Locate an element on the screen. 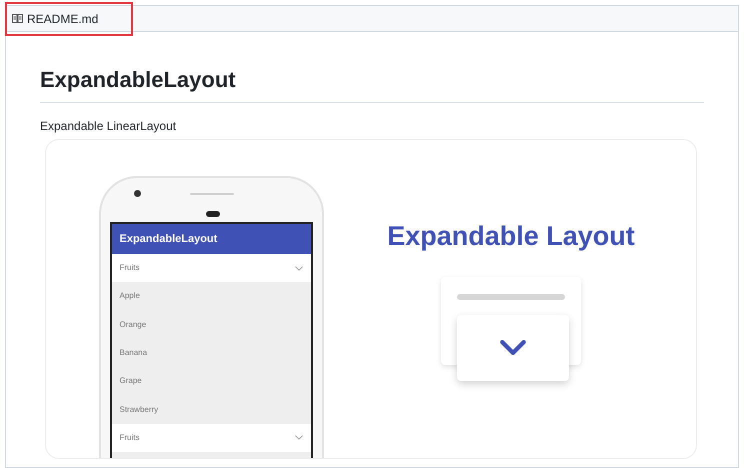 The image size is (744, 468). list-item: Banana is located at coordinates (211, 353).